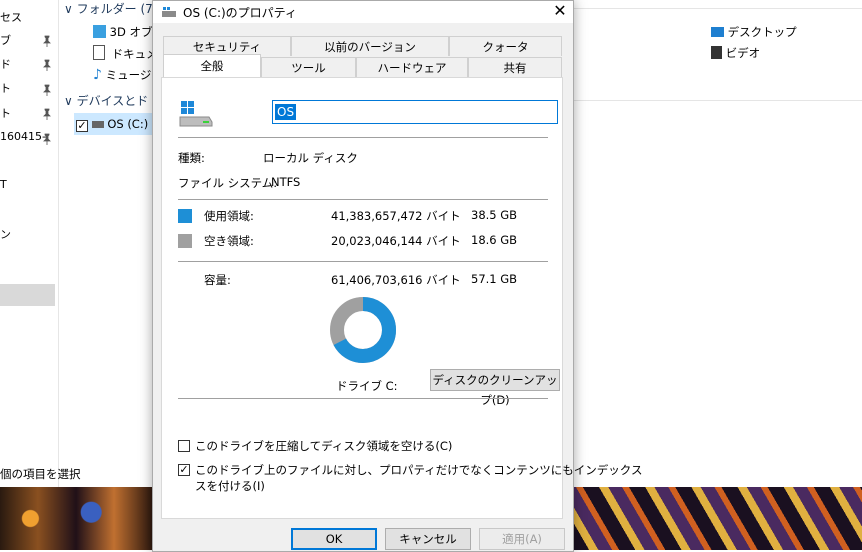 This screenshot has height=552, width=862. Describe the element at coordinates (99, 52) in the screenshot. I see `document-icon` at that location.